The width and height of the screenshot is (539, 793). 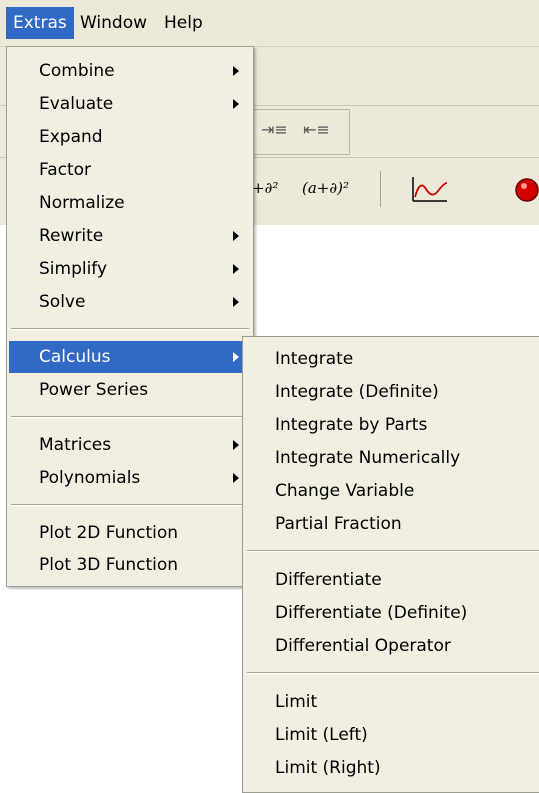 I want to click on menu-item-label: Polynomials, so click(x=90, y=478).